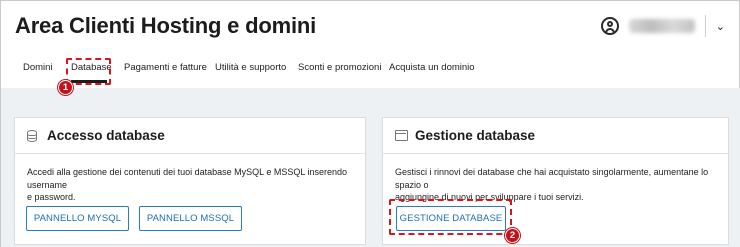  Describe the element at coordinates (475, 135) in the screenshot. I see `card-title: Gestione database` at that location.